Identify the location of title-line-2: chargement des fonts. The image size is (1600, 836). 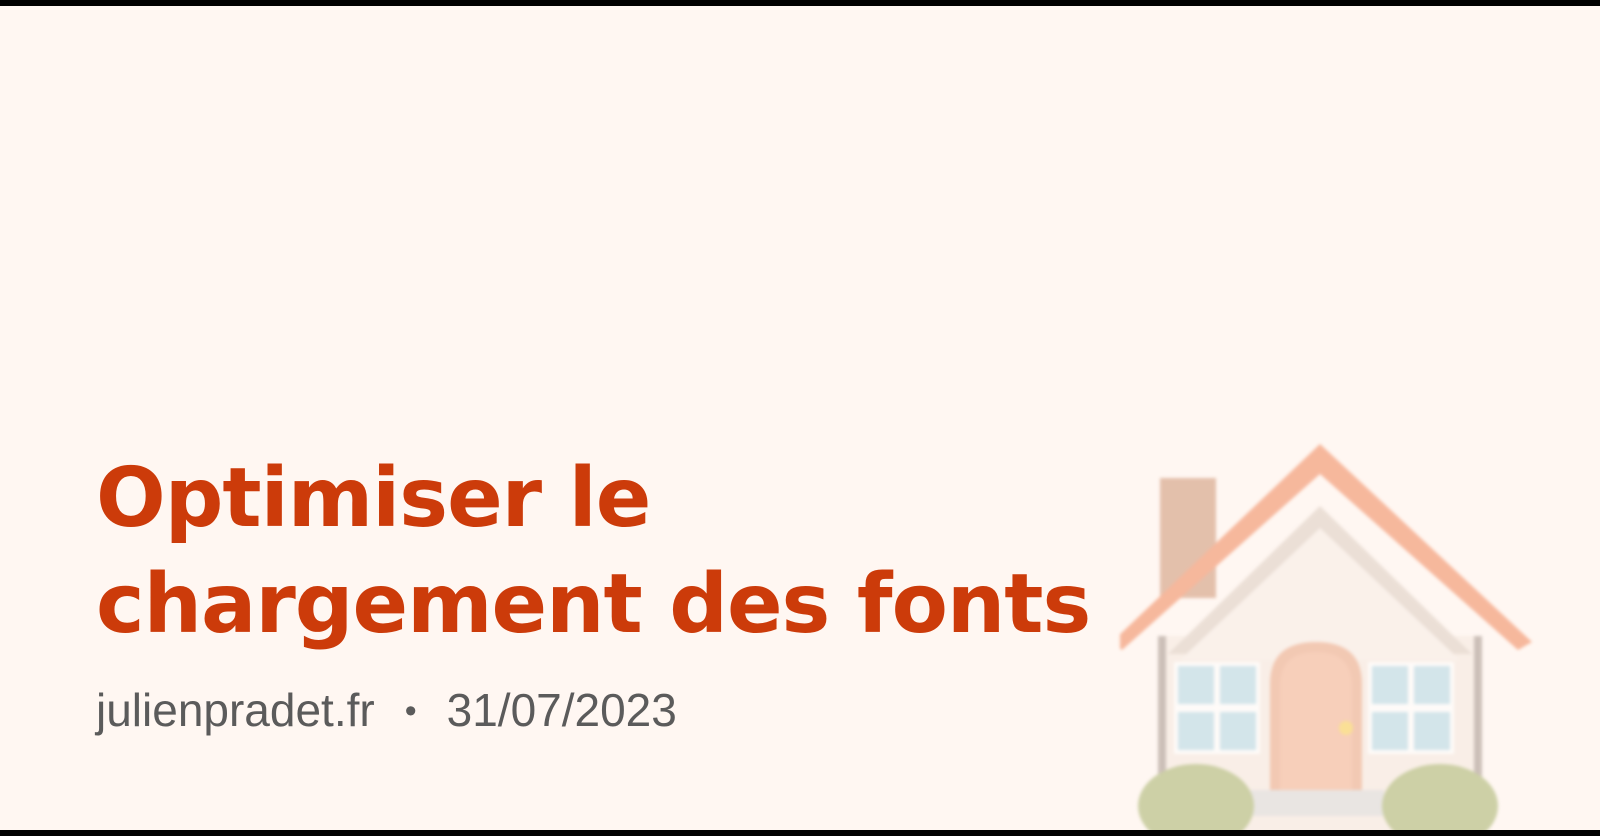
(593, 604).